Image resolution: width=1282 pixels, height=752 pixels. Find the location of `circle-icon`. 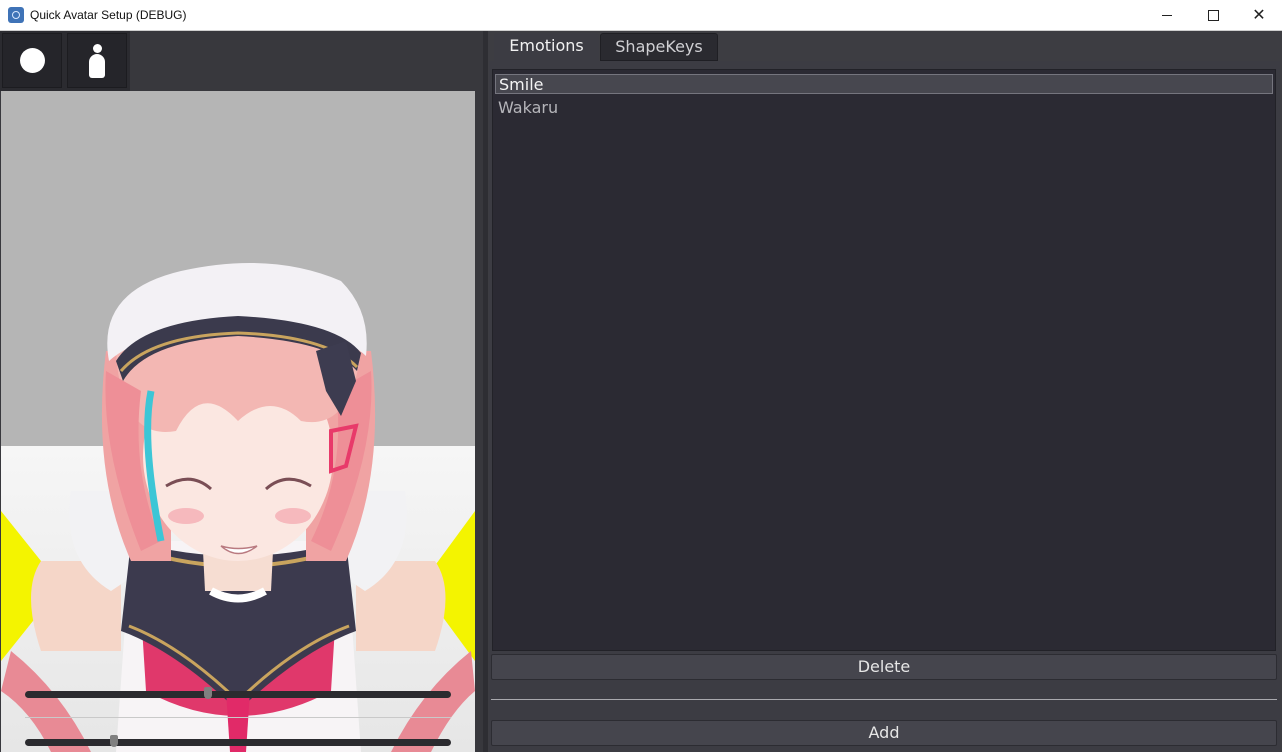

circle-icon is located at coordinates (32, 60).